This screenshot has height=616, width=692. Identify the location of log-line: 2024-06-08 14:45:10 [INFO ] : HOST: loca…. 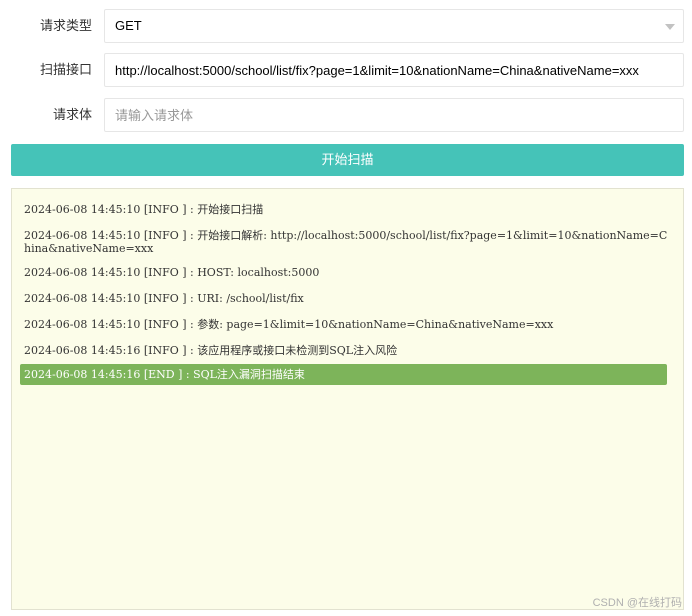
(172, 272).